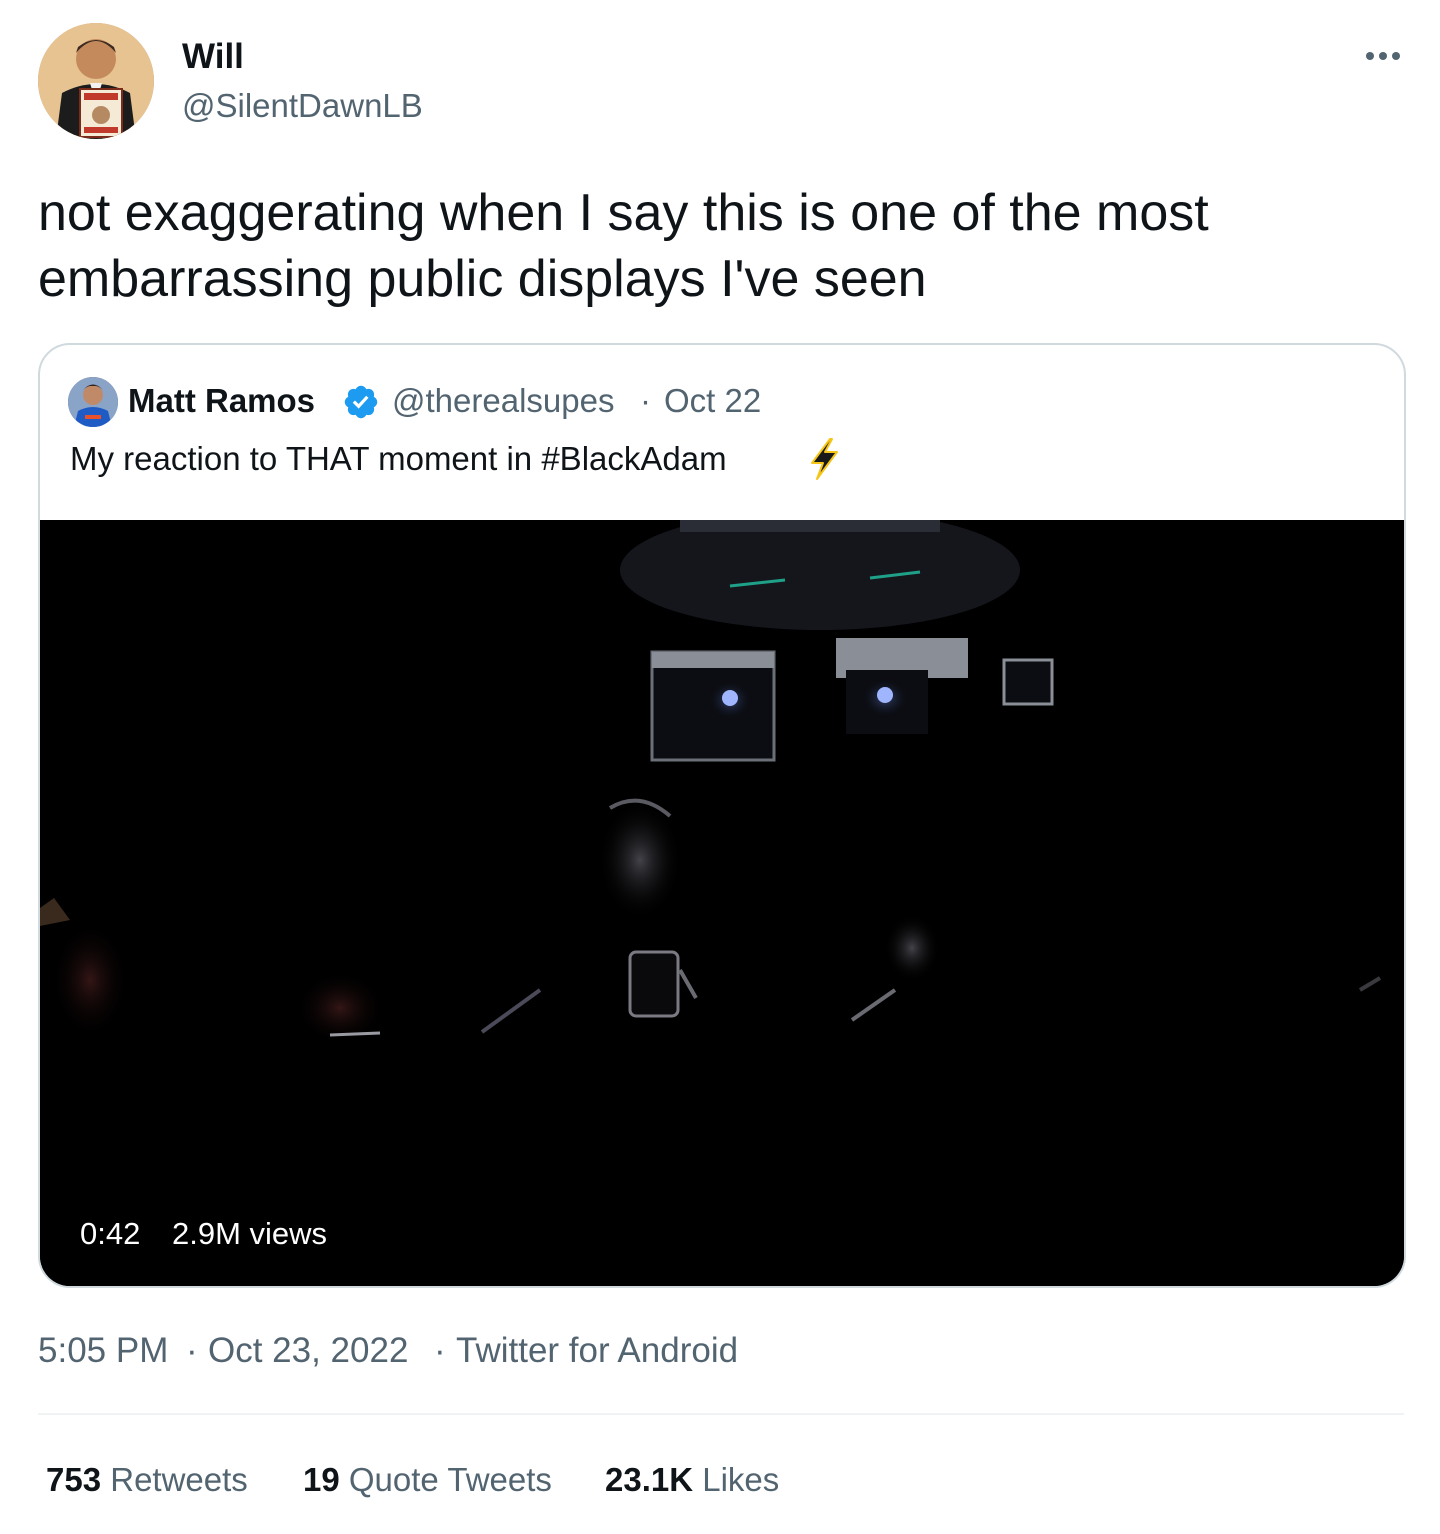  I want to click on quoted-author-handle: @therealsupes, so click(503, 401).